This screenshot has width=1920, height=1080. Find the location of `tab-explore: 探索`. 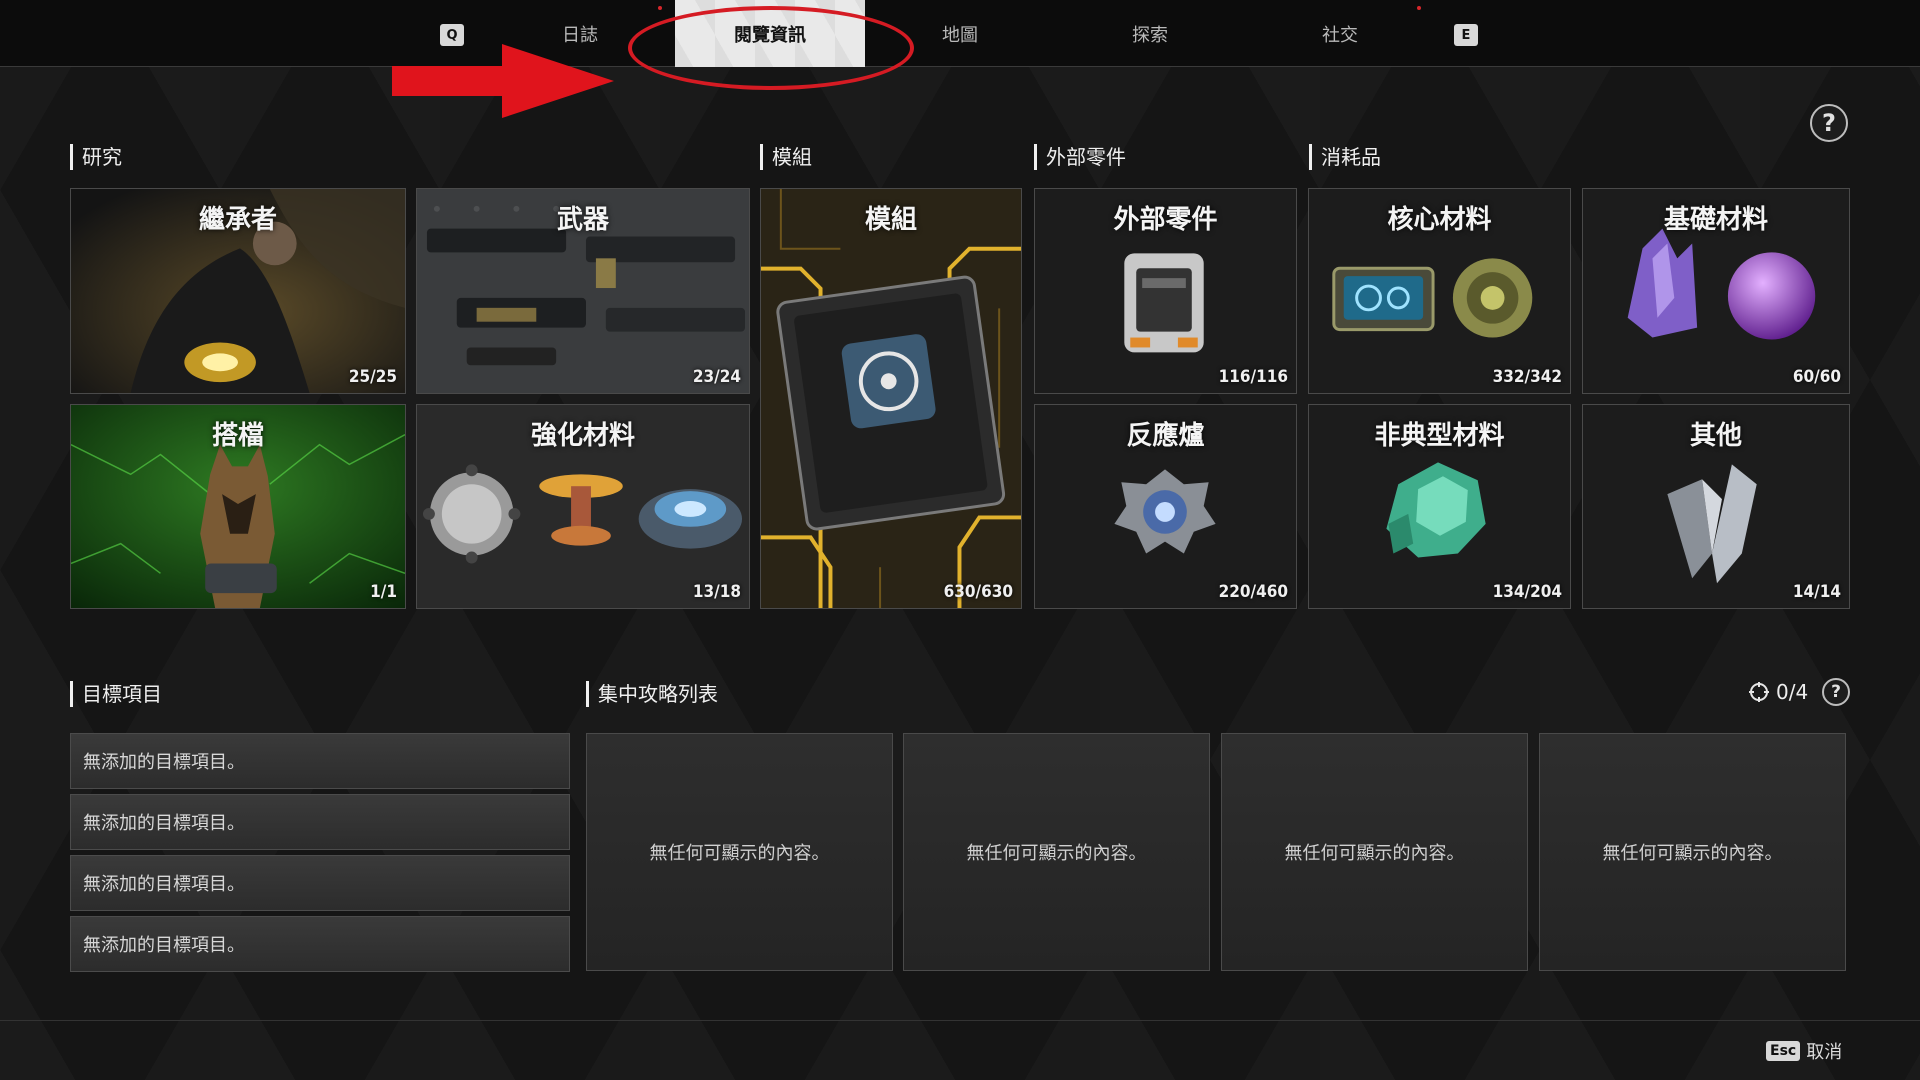

tab-explore: 探索 is located at coordinates (1150, 33).